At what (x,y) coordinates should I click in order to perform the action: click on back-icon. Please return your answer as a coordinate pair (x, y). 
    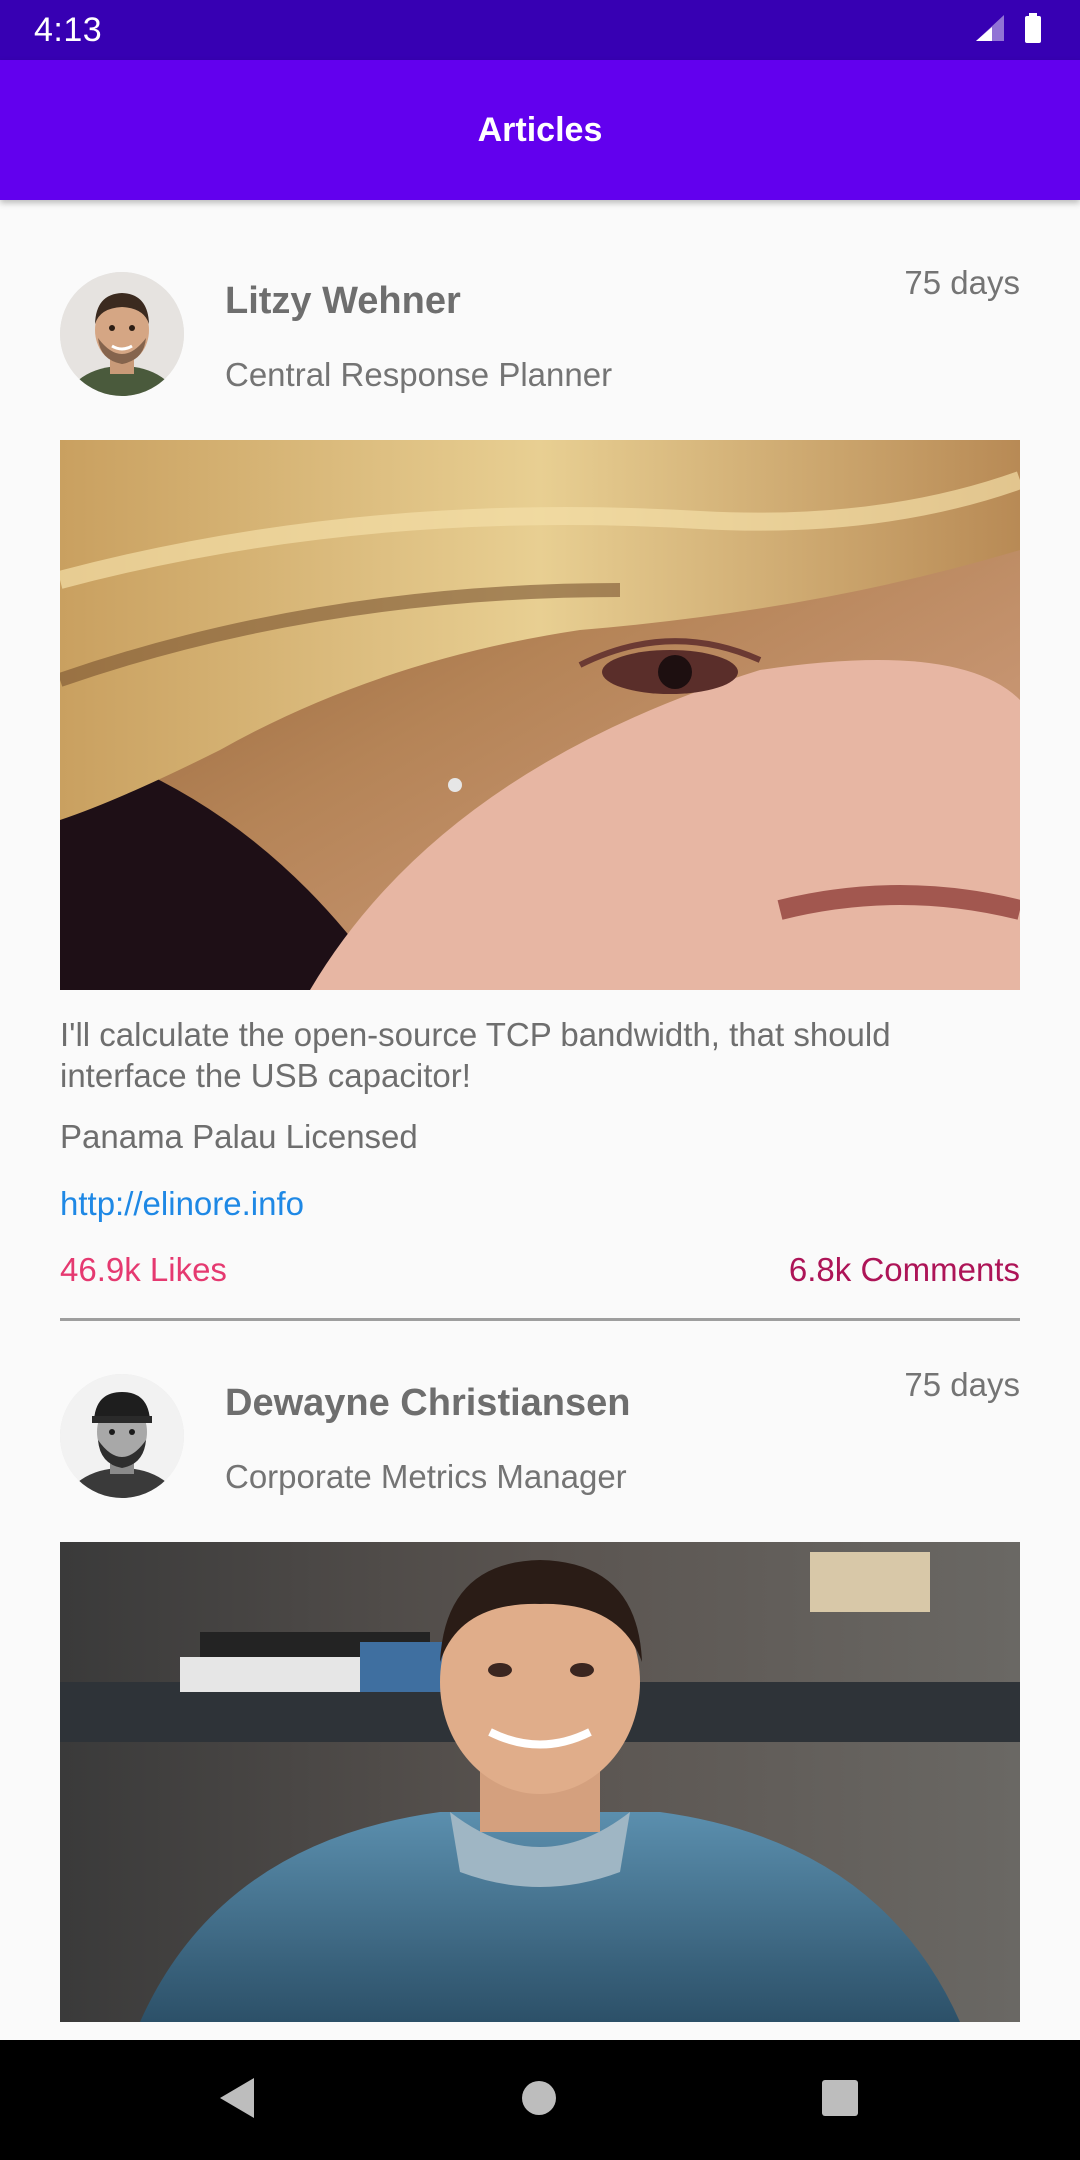
    Looking at the image, I should click on (238, 2100).